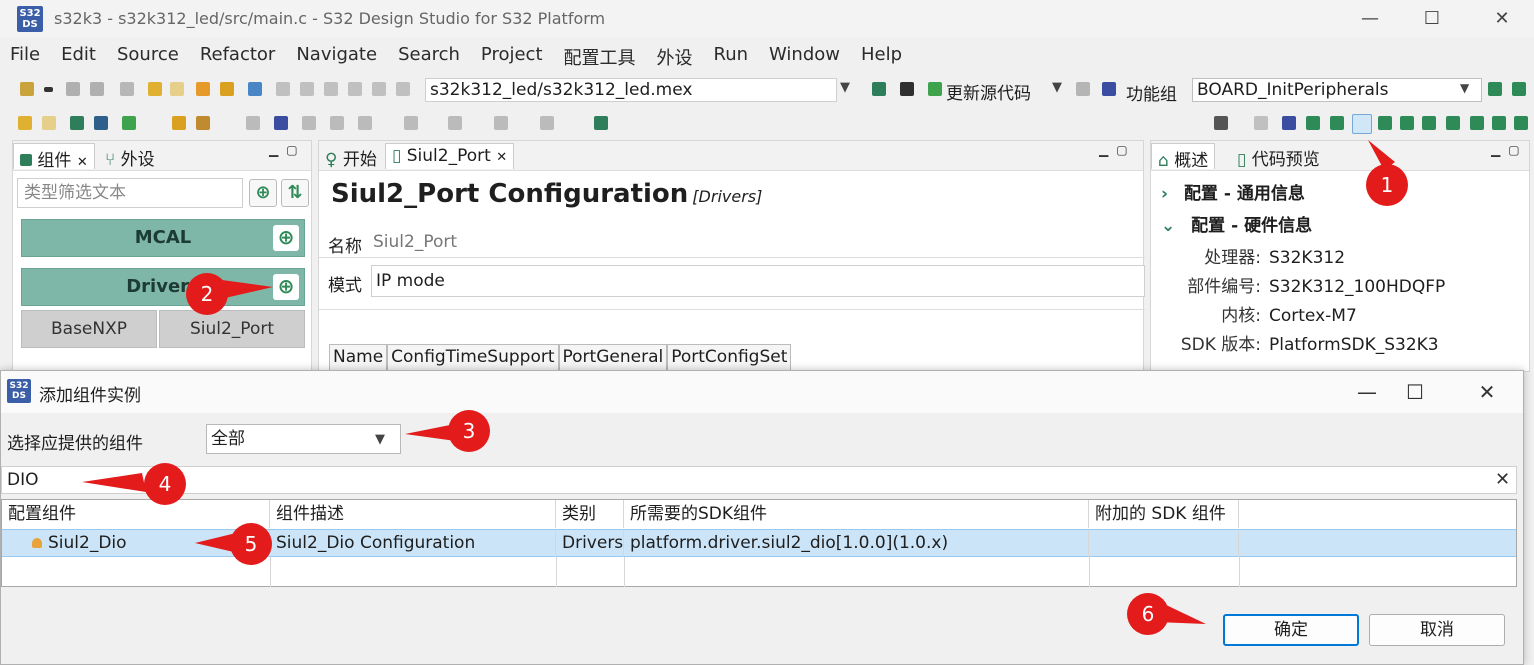 The height and width of the screenshot is (665, 1534). What do you see at coordinates (165, 484) in the screenshot?
I see `callout-4: 4` at bounding box center [165, 484].